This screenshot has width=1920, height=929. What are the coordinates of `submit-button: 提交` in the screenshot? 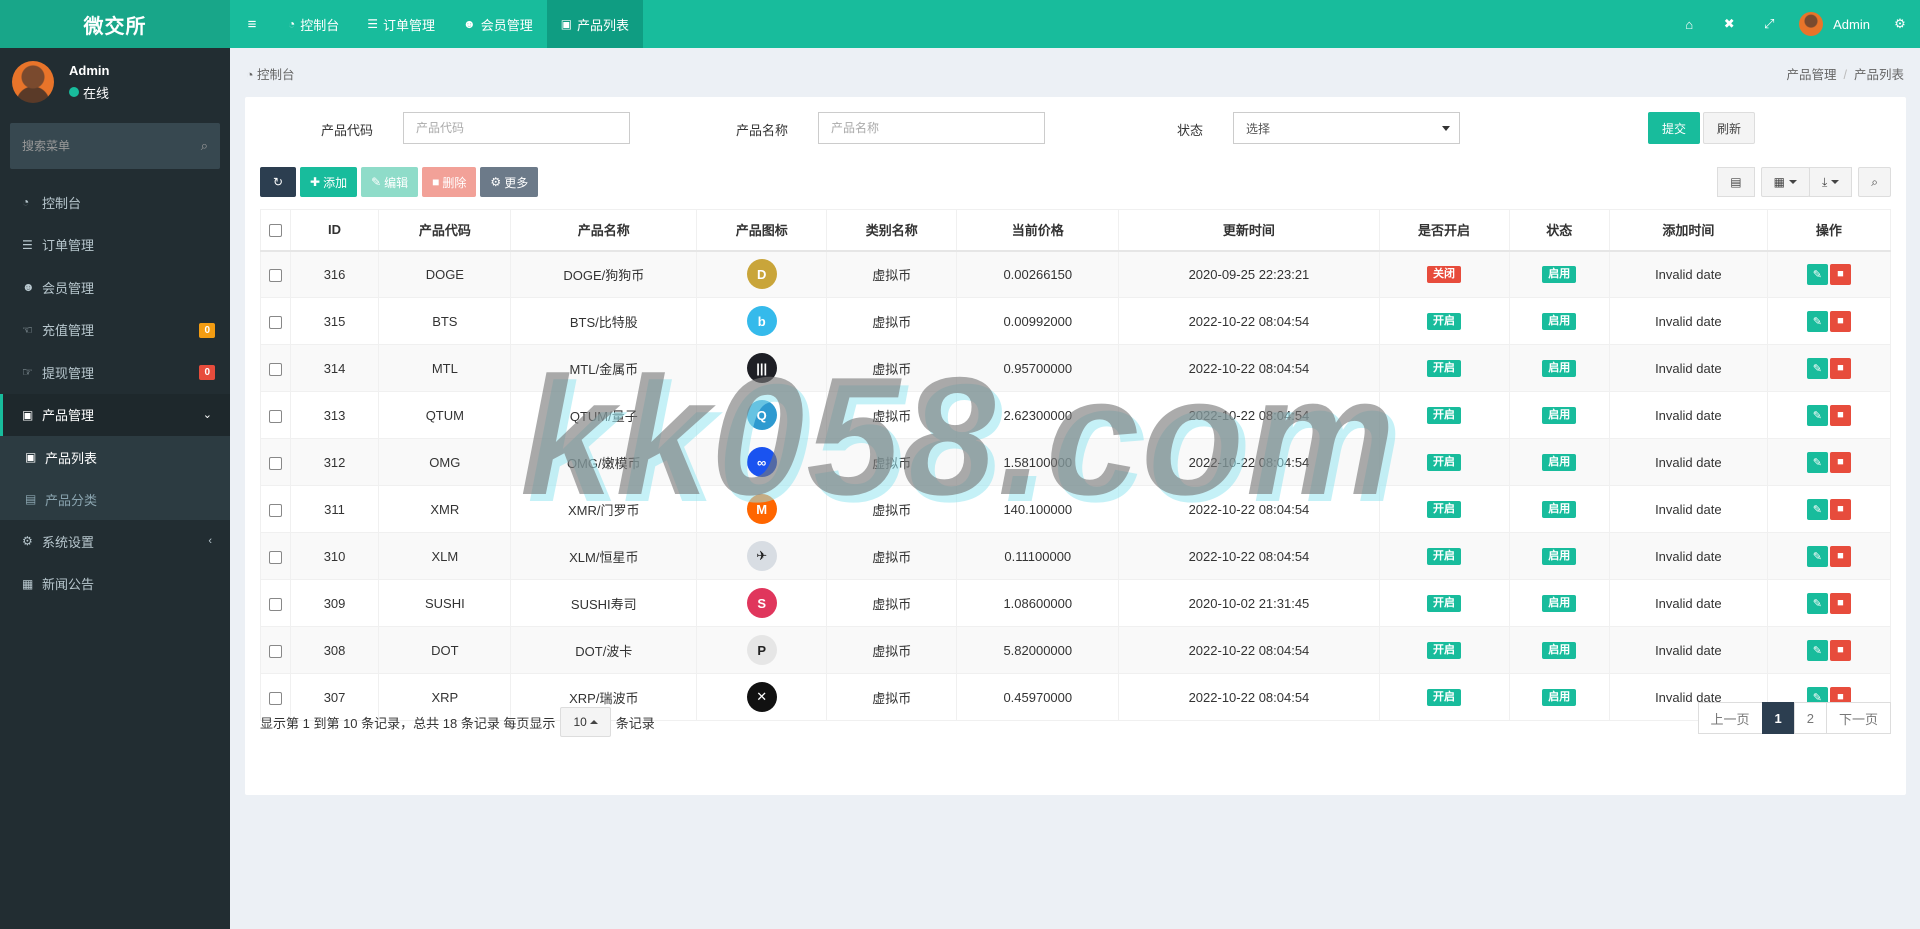 It's located at (1674, 128).